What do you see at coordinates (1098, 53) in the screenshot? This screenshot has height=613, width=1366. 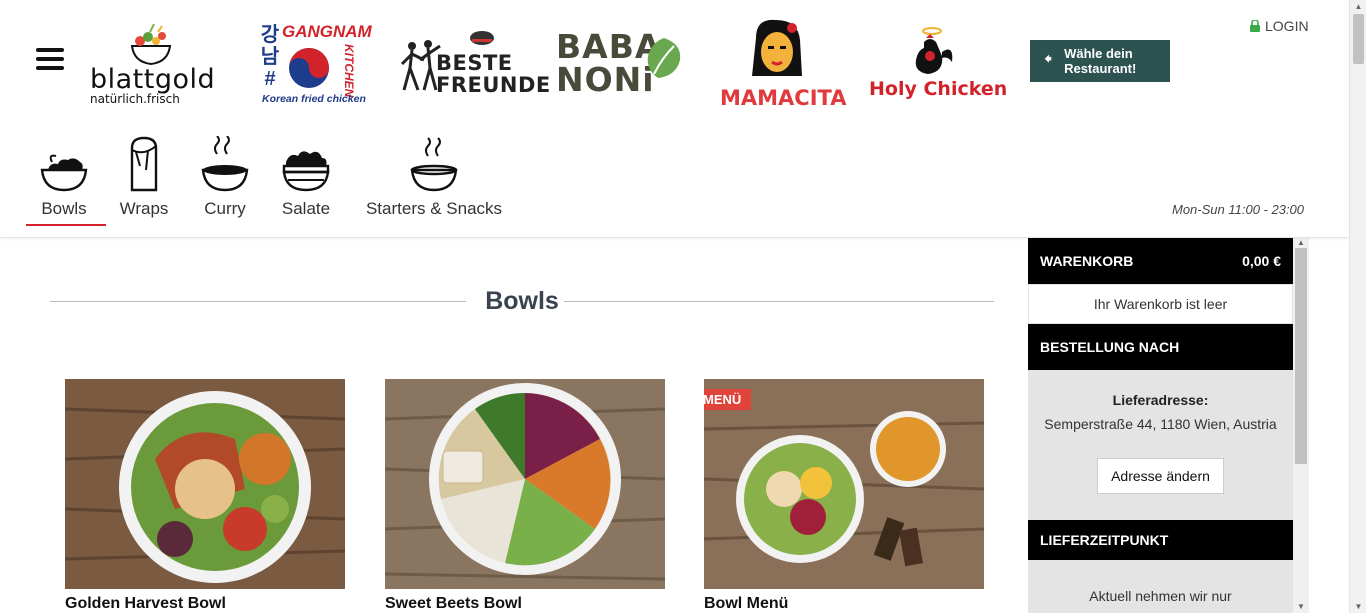 I see `choose-line1: Wähle dein` at bounding box center [1098, 53].